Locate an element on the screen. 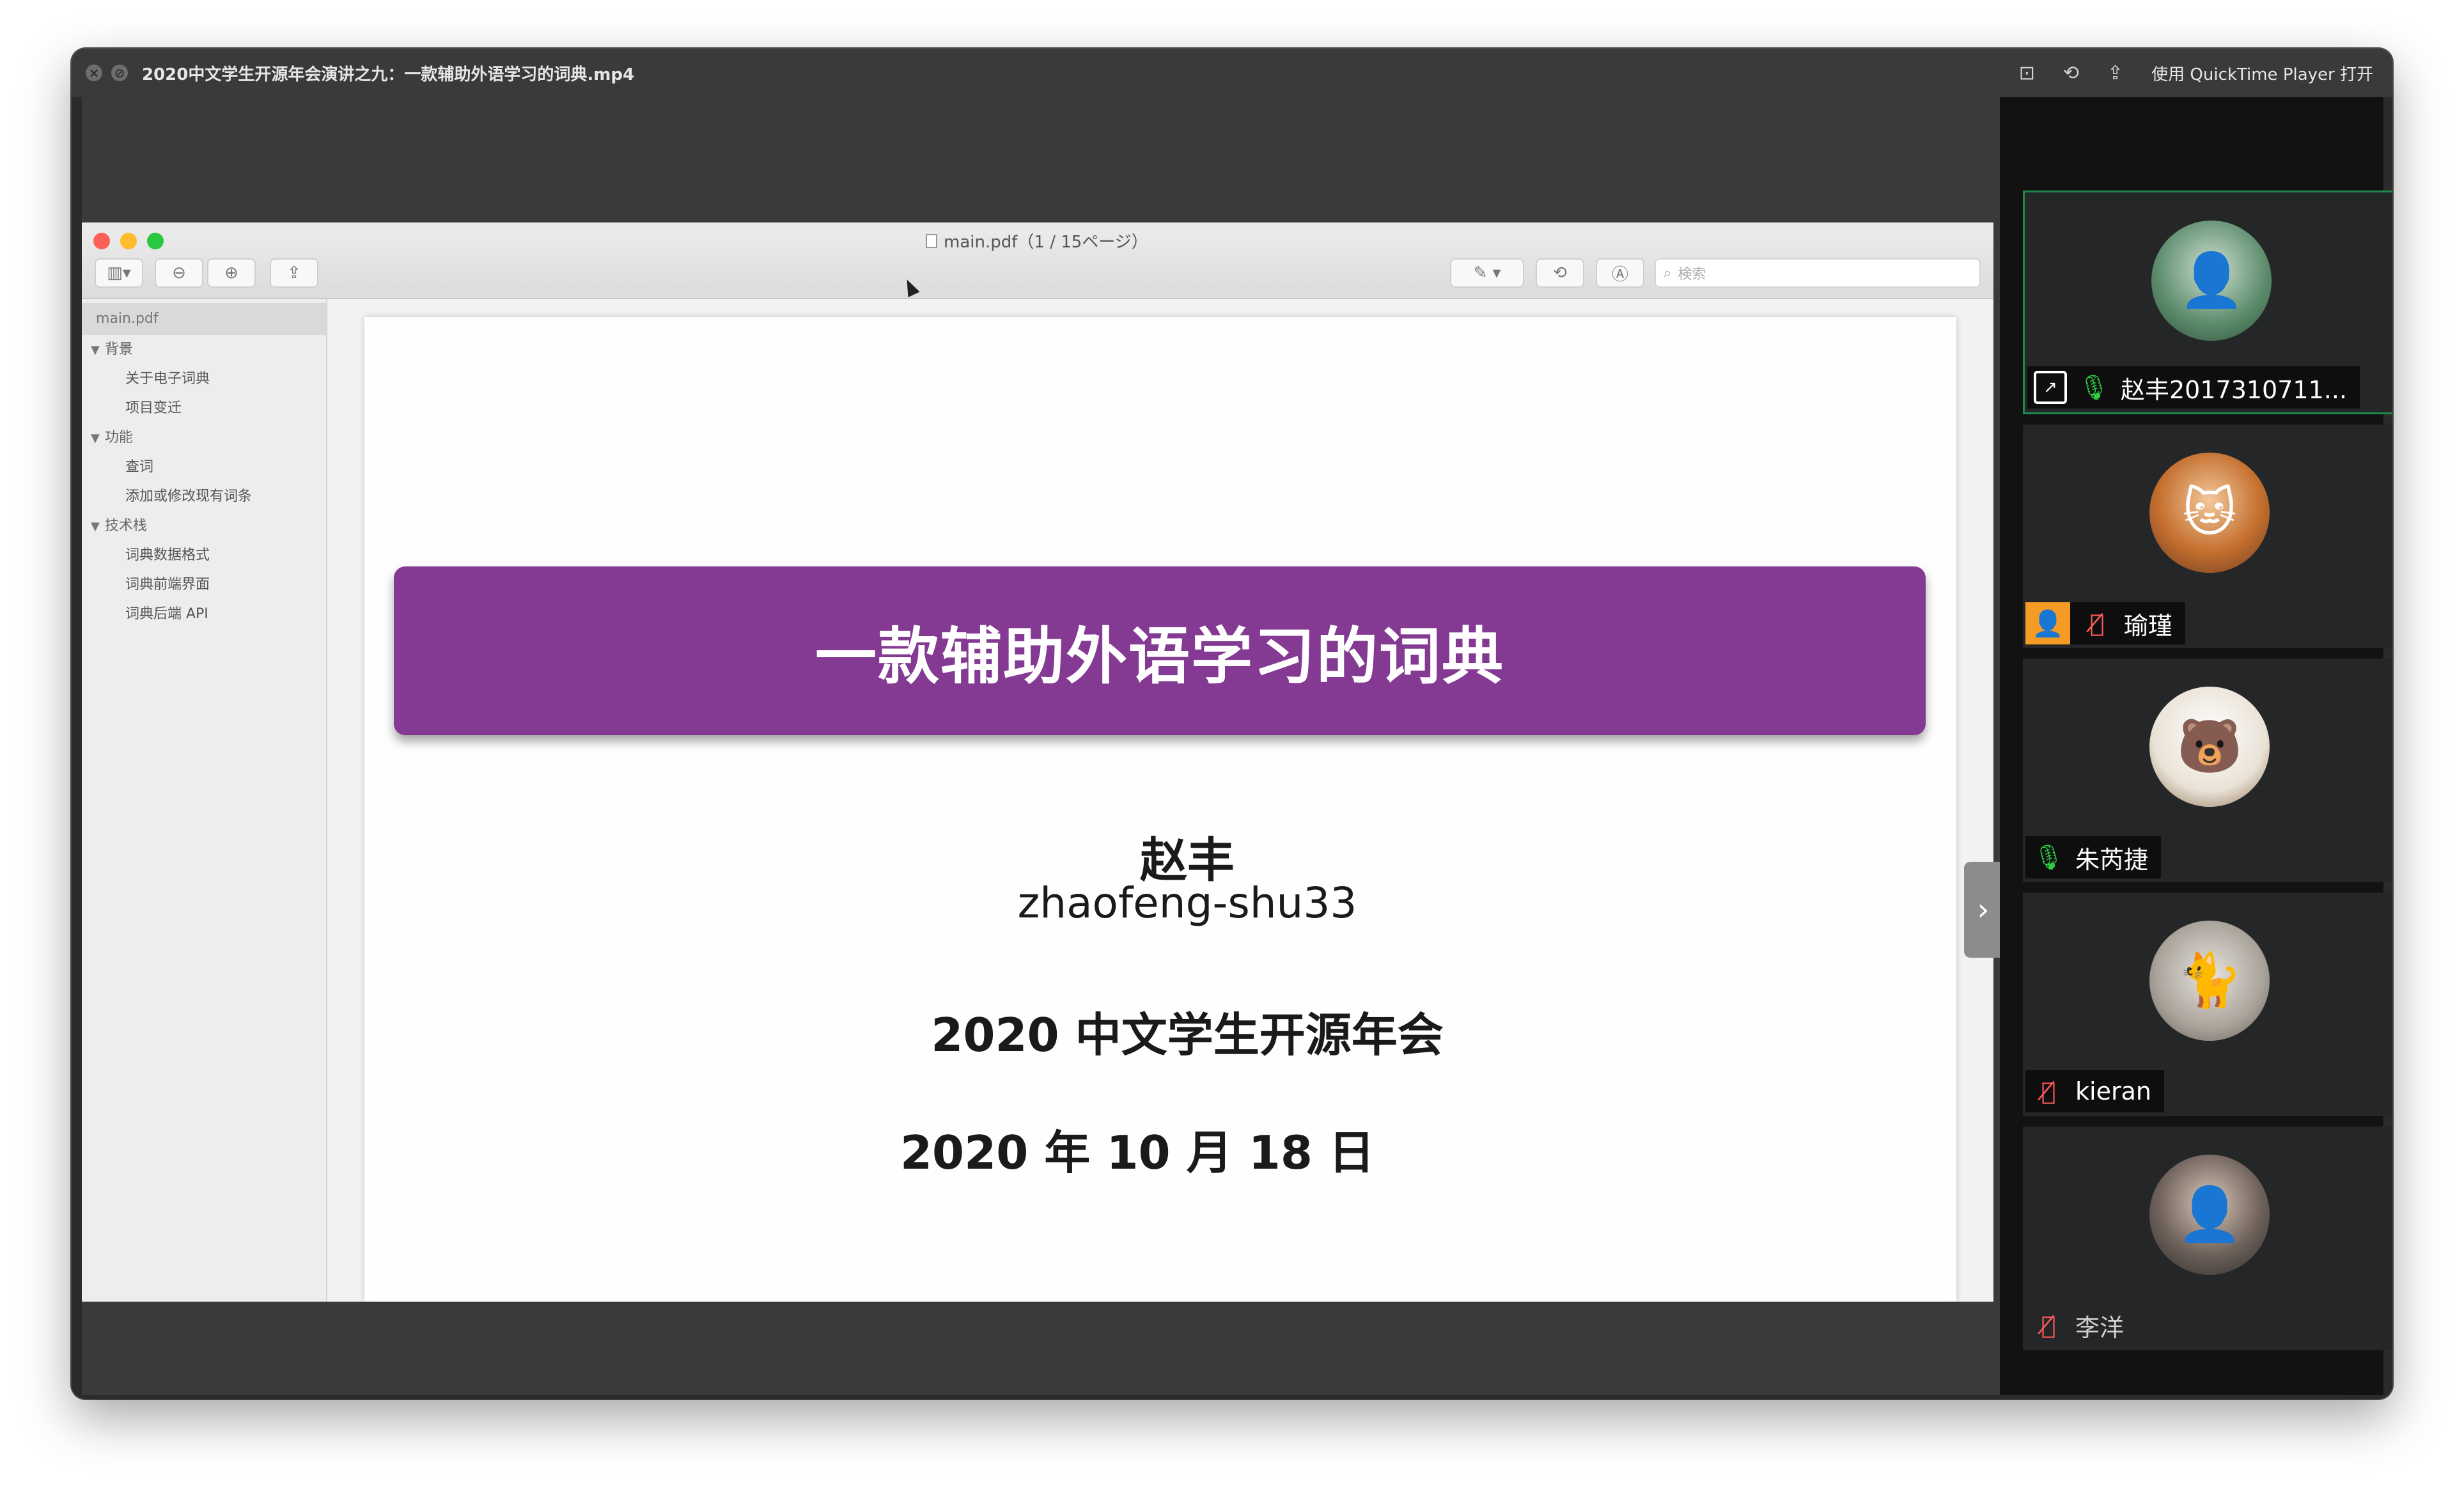 The width and height of the screenshot is (2464, 1496). markup-icon: Ⓐ is located at coordinates (1619, 274).